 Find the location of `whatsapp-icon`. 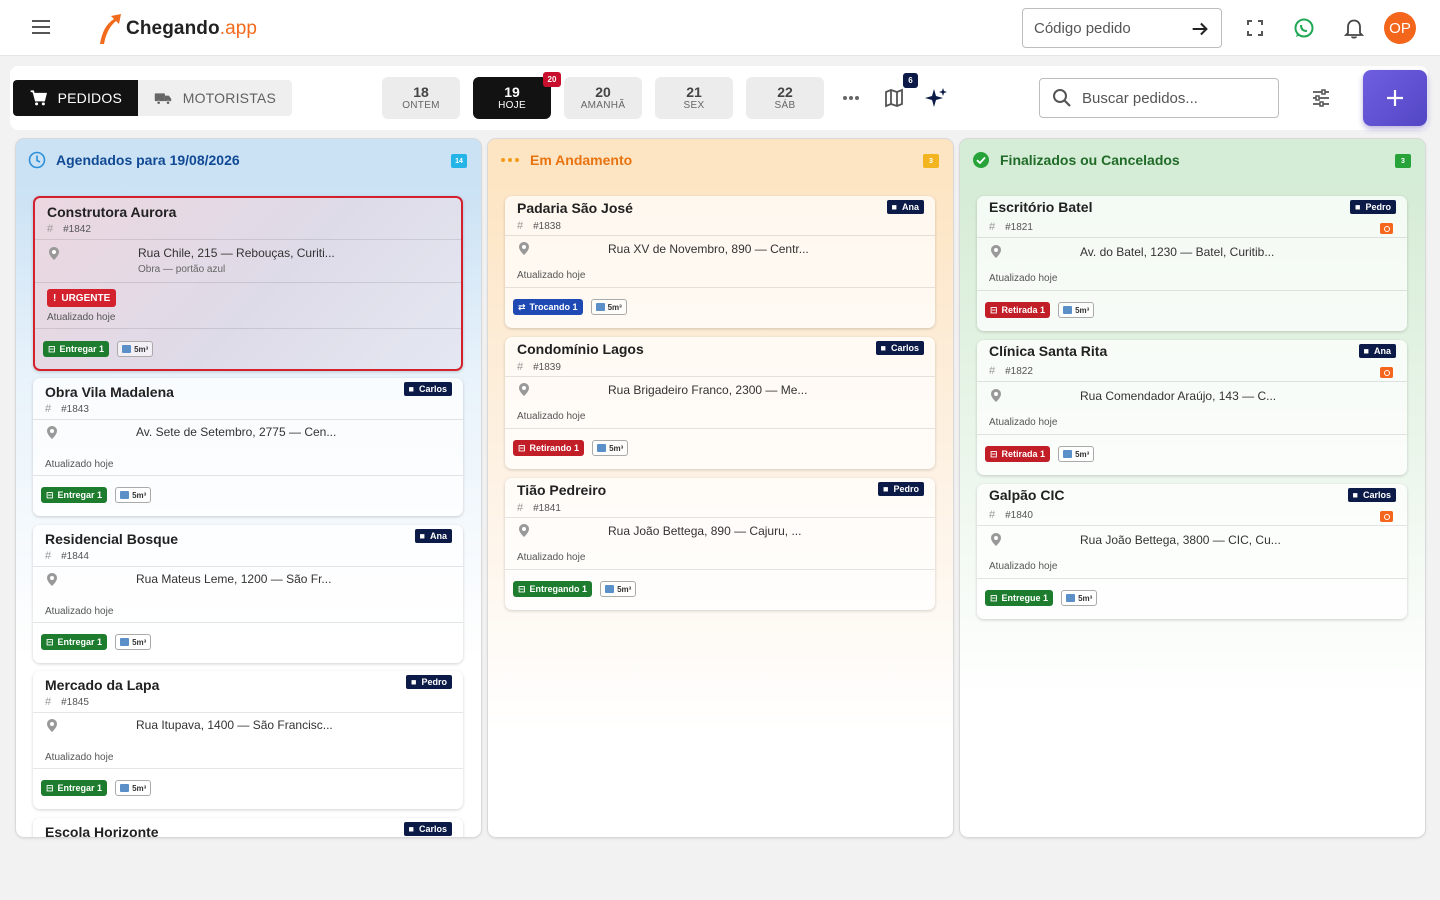

whatsapp-icon is located at coordinates (1304, 28).